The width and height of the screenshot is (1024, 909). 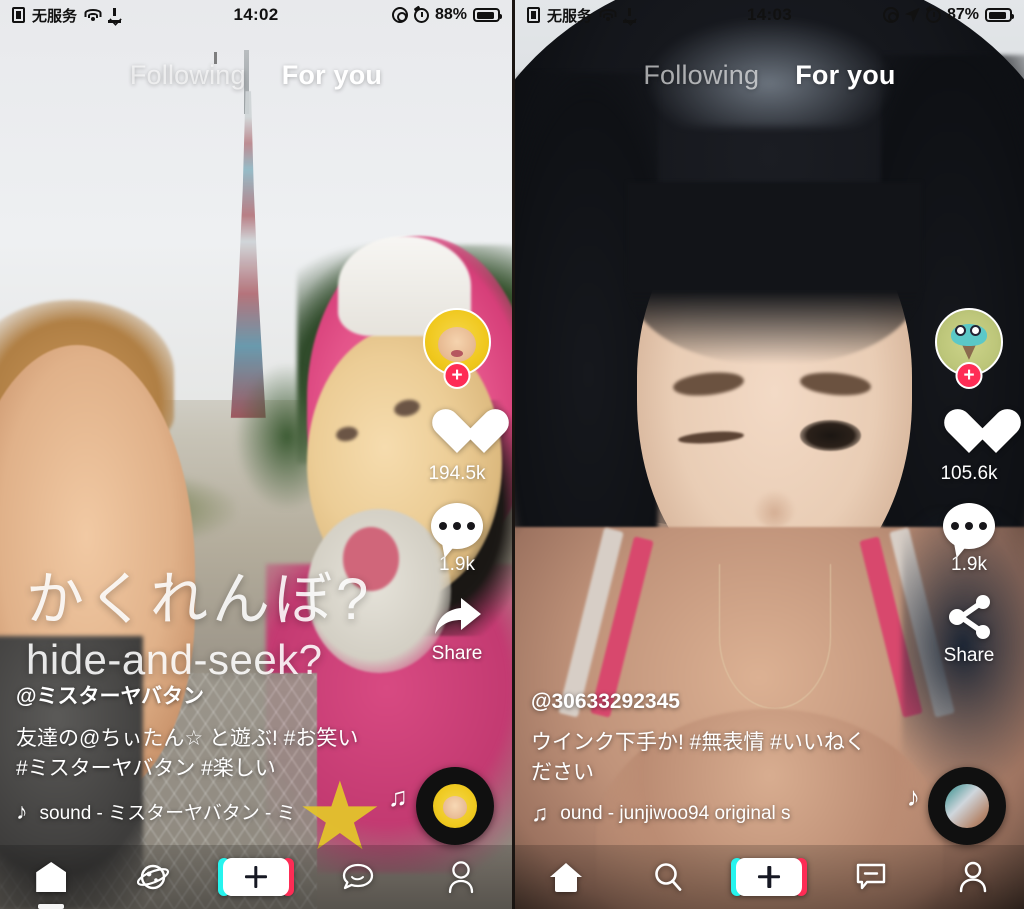 I want to click on home-underline, so click(x=51, y=906).